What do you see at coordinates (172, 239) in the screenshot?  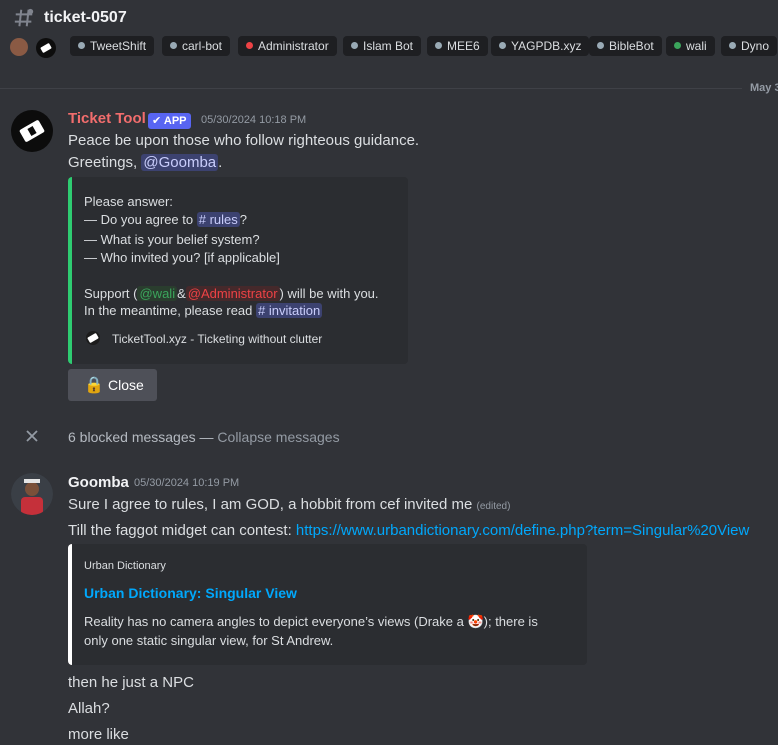 I see `embed-line: — What is your belief system?` at bounding box center [172, 239].